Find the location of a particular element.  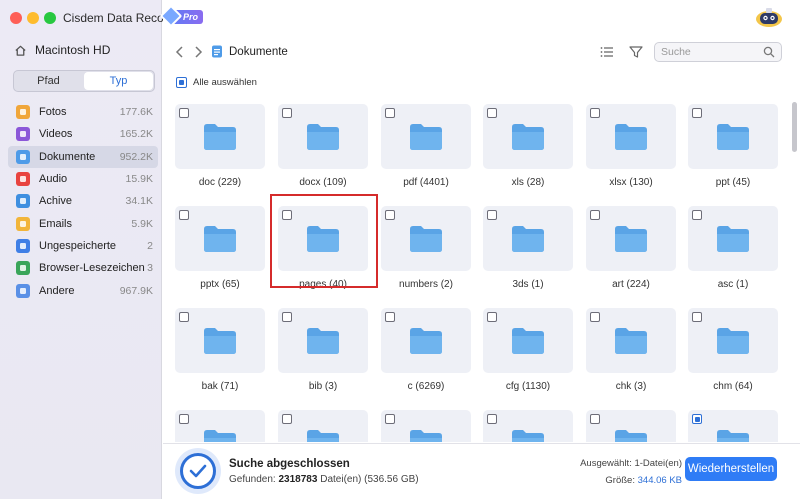

tab-type: Typ is located at coordinates (118, 81).